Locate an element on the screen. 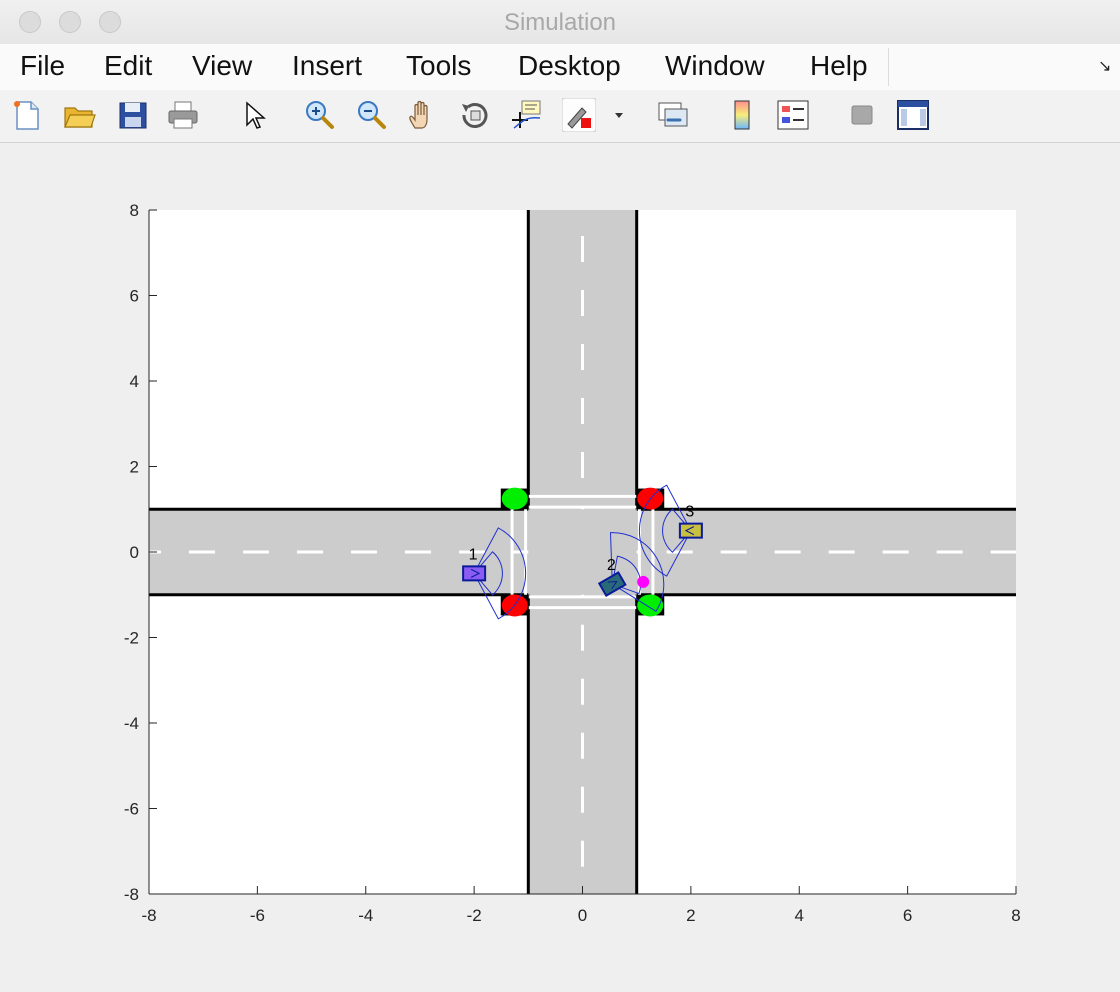 This screenshot has height=992, width=1120. colorbar-icon is located at coordinates (743, 115).